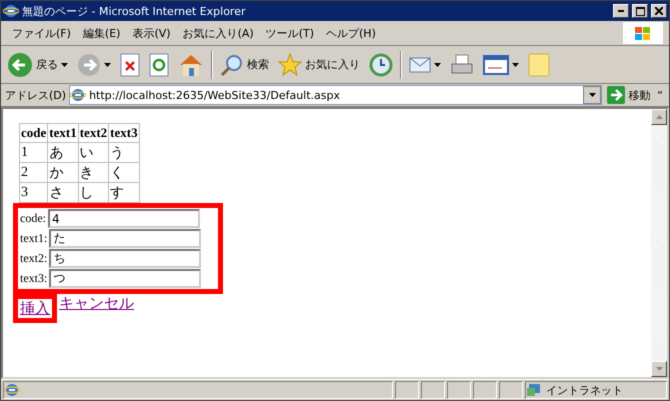  What do you see at coordinates (643, 33) in the screenshot?
I see `flag-logo` at bounding box center [643, 33].